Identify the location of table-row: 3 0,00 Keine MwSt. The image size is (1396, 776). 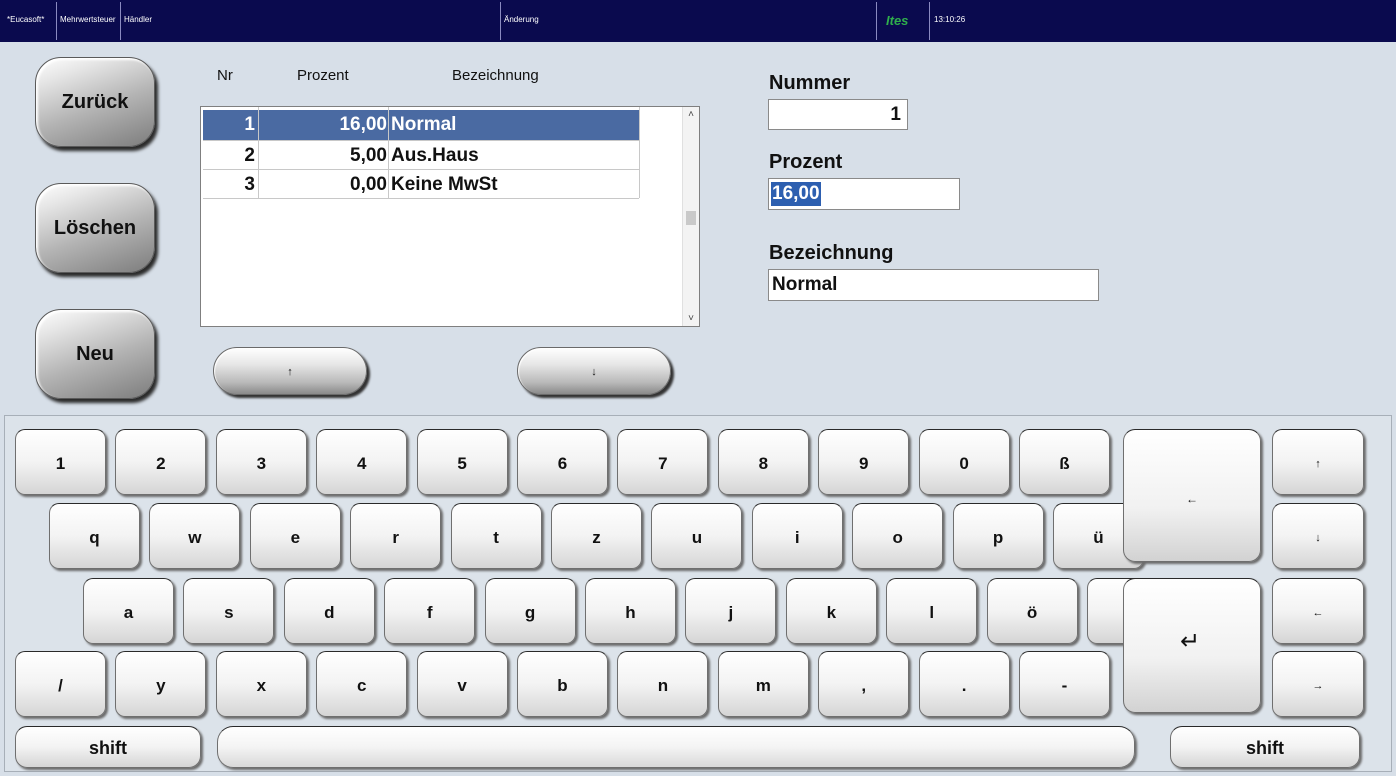
(421, 185).